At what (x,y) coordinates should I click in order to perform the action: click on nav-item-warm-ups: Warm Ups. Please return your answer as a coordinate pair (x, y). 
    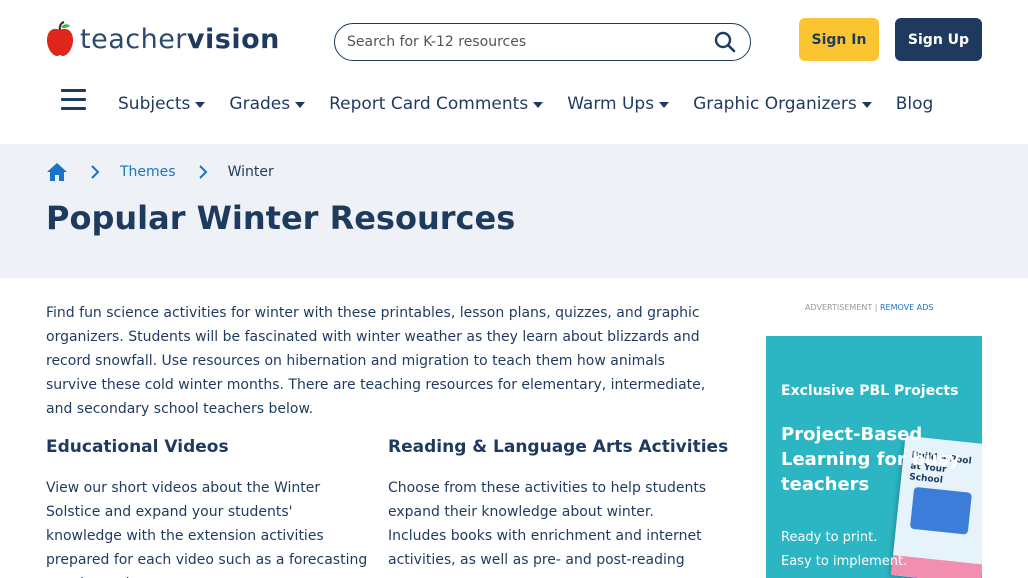
    Looking at the image, I should click on (618, 104).